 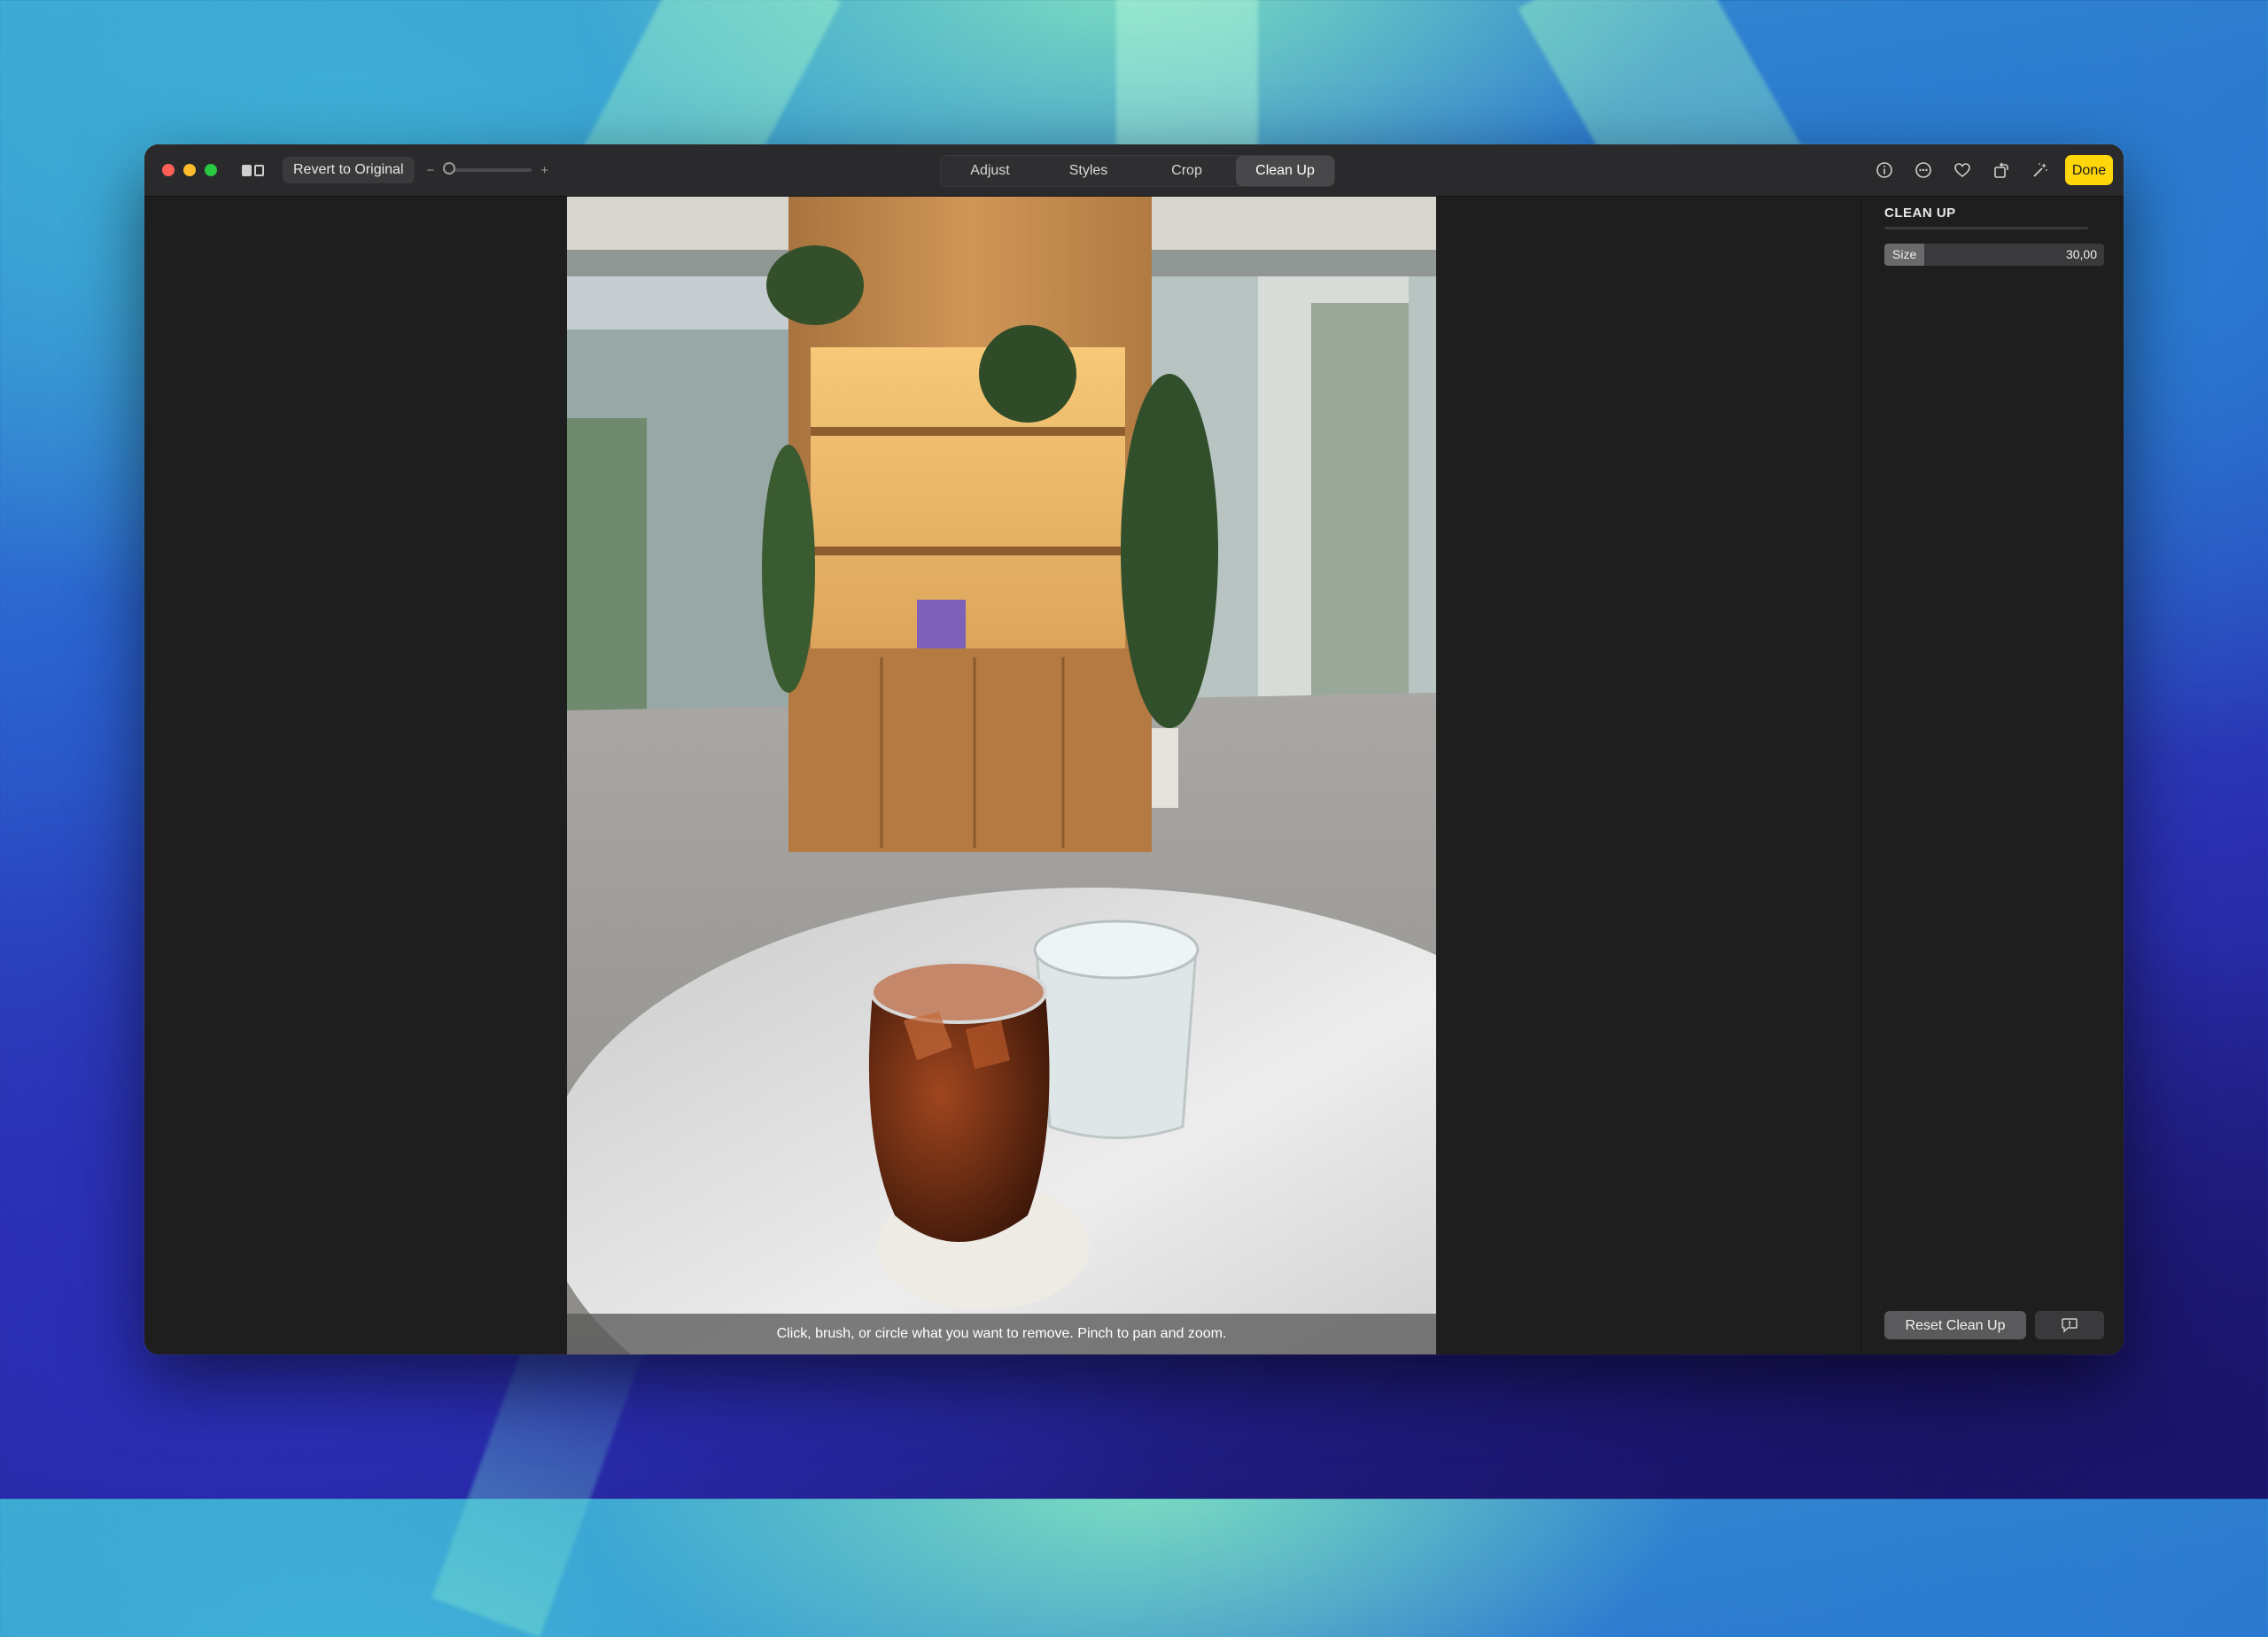 I want to click on edit-mode-tabs: Adjust Styles Crop Clean Up, so click(x=1137, y=171).